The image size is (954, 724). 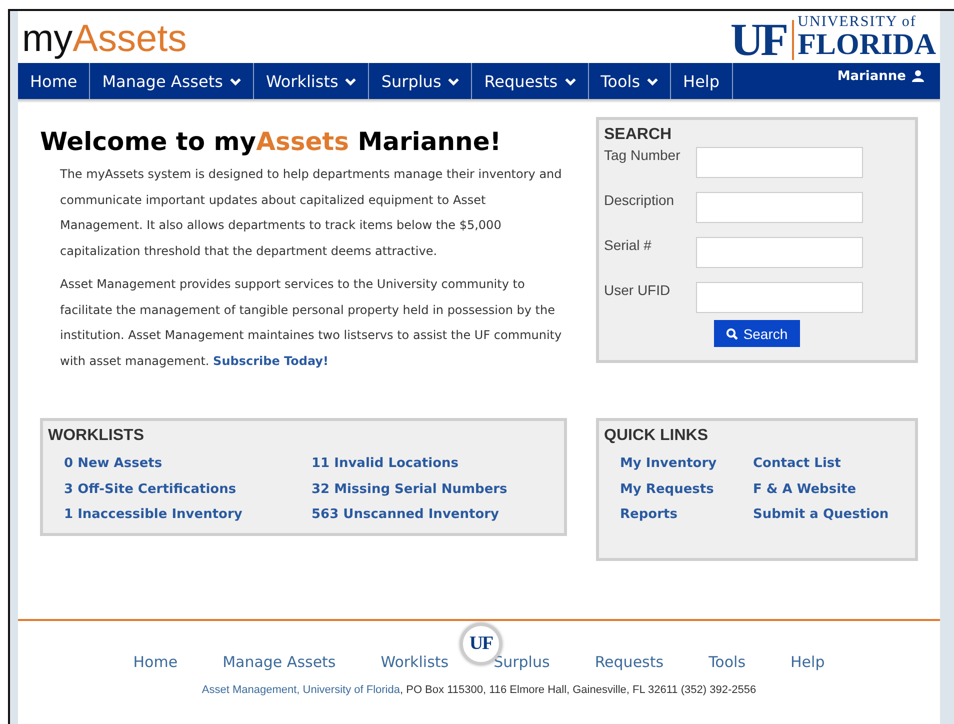 I want to click on search-icon, so click(x=732, y=334).